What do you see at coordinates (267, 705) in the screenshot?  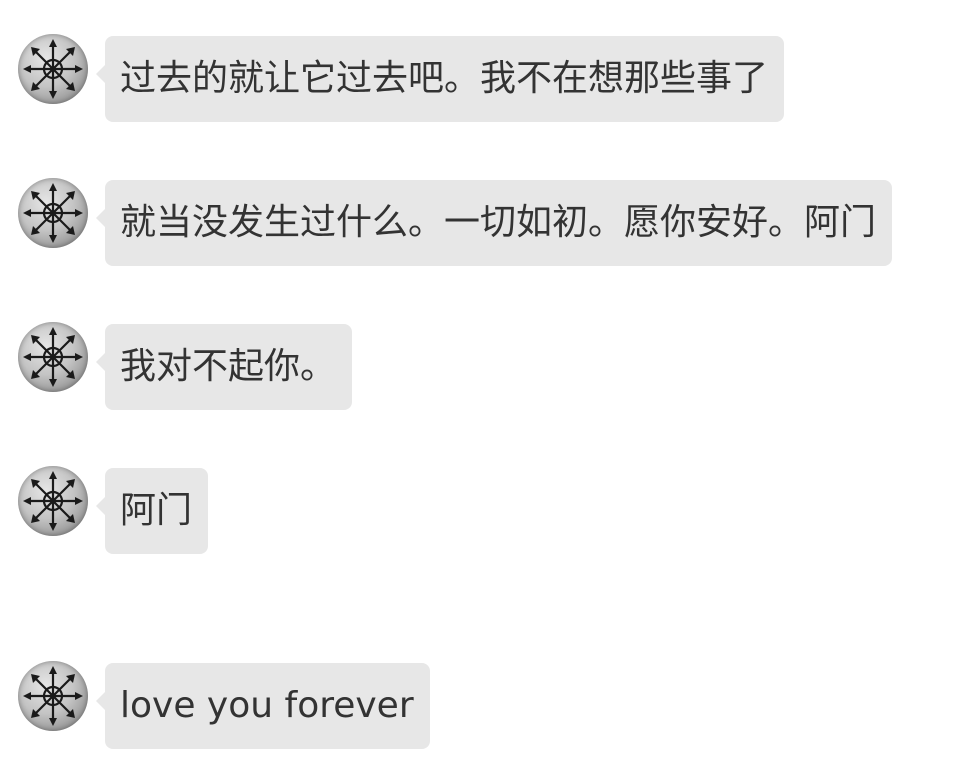 I see `message-text: love you forever` at bounding box center [267, 705].